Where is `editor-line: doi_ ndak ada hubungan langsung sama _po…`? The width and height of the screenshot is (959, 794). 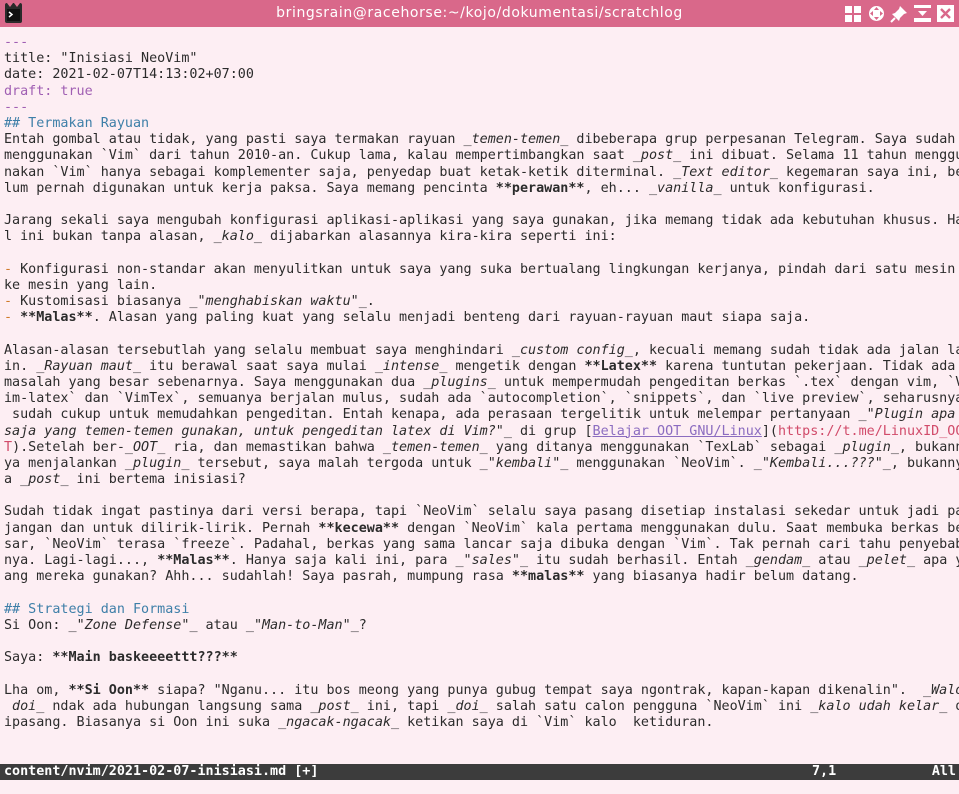
editor-line: doi_ ndak ada hubungan langsung sama _po… is located at coordinates (481, 707).